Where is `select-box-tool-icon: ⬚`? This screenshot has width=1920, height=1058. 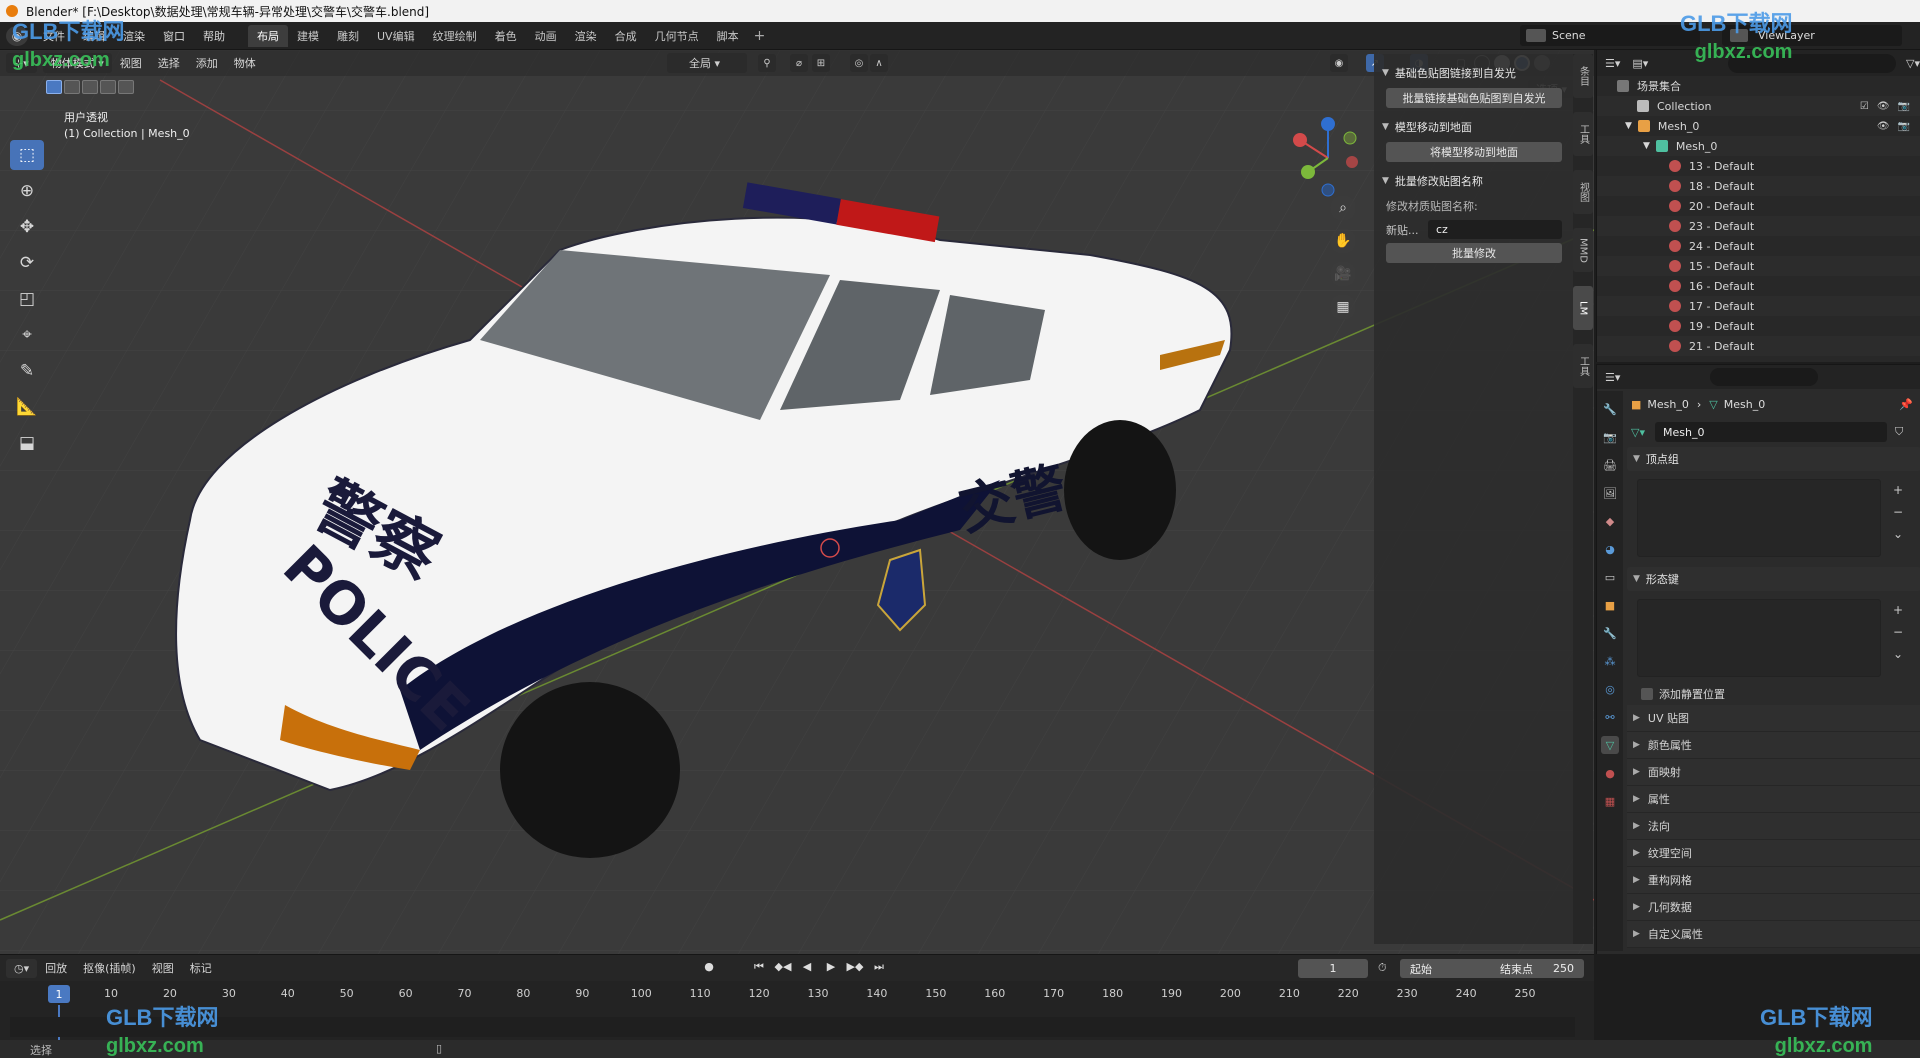
select-box-tool-icon: ⬚ is located at coordinates (27, 155).